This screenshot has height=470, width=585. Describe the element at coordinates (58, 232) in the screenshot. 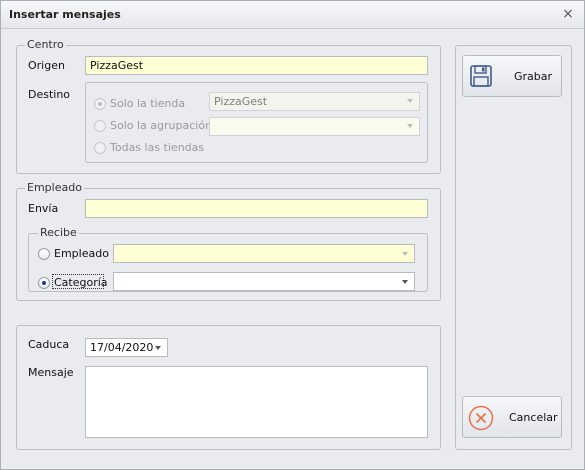

I see `recibe-group-label: Recibe` at that location.